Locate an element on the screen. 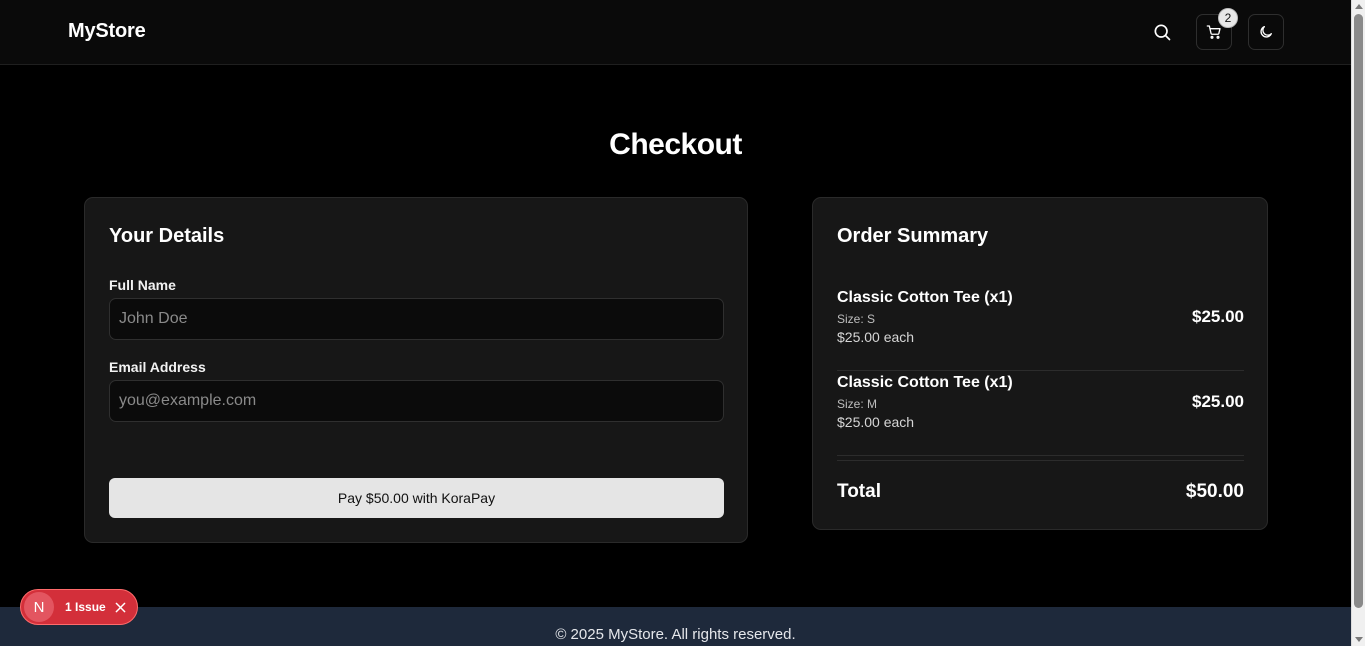 The width and height of the screenshot is (1365, 646). search-icon is located at coordinates (1162, 32).